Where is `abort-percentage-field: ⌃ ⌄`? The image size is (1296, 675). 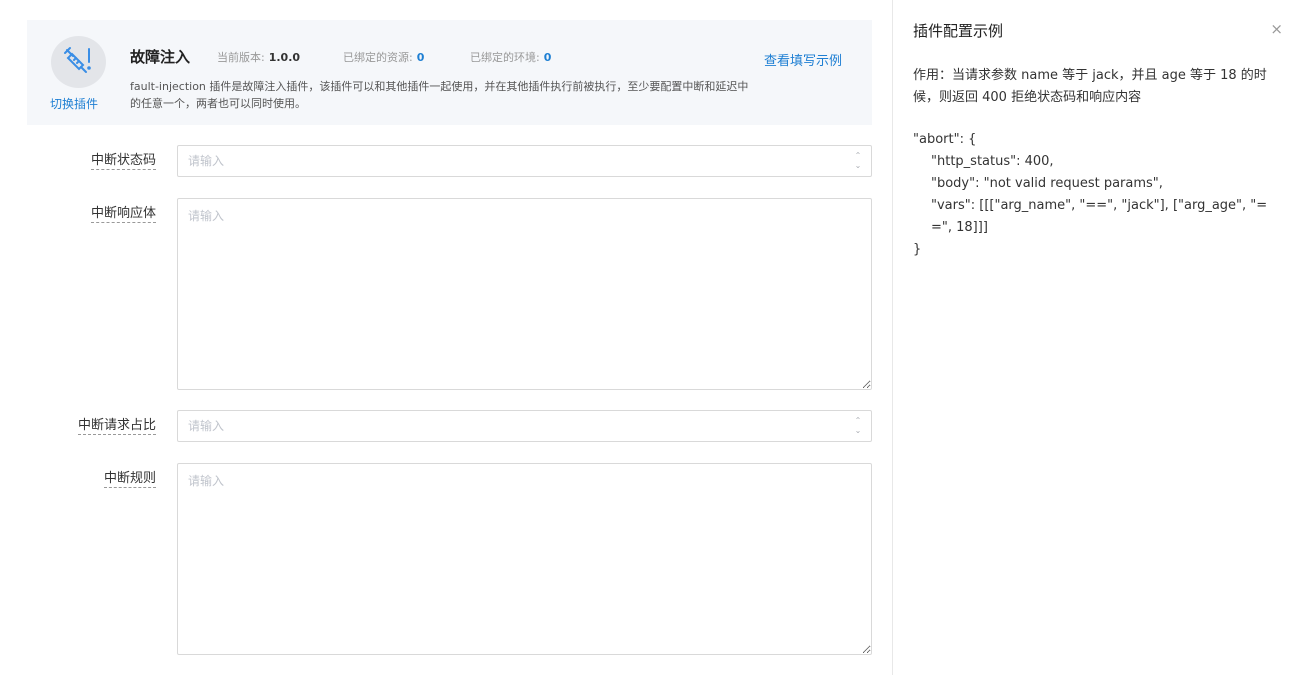
abort-percentage-field: ⌃ ⌄ is located at coordinates (524, 426).